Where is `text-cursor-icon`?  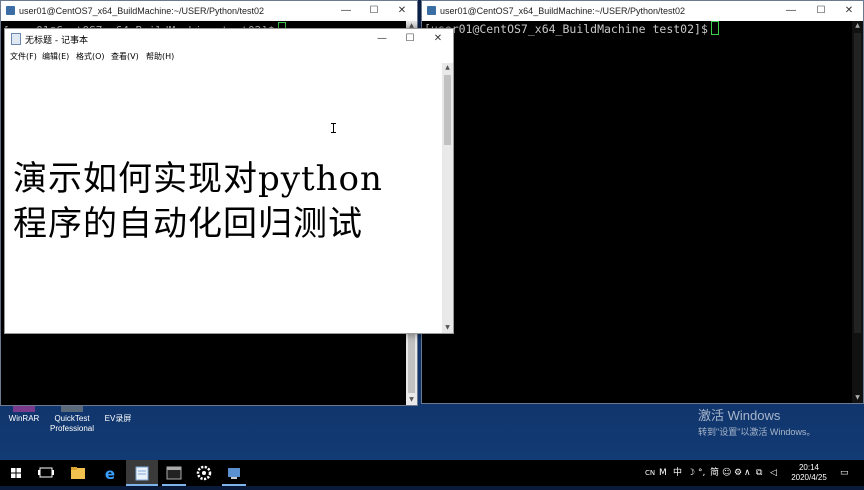 text-cursor-icon is located at coordinates (333, 128).